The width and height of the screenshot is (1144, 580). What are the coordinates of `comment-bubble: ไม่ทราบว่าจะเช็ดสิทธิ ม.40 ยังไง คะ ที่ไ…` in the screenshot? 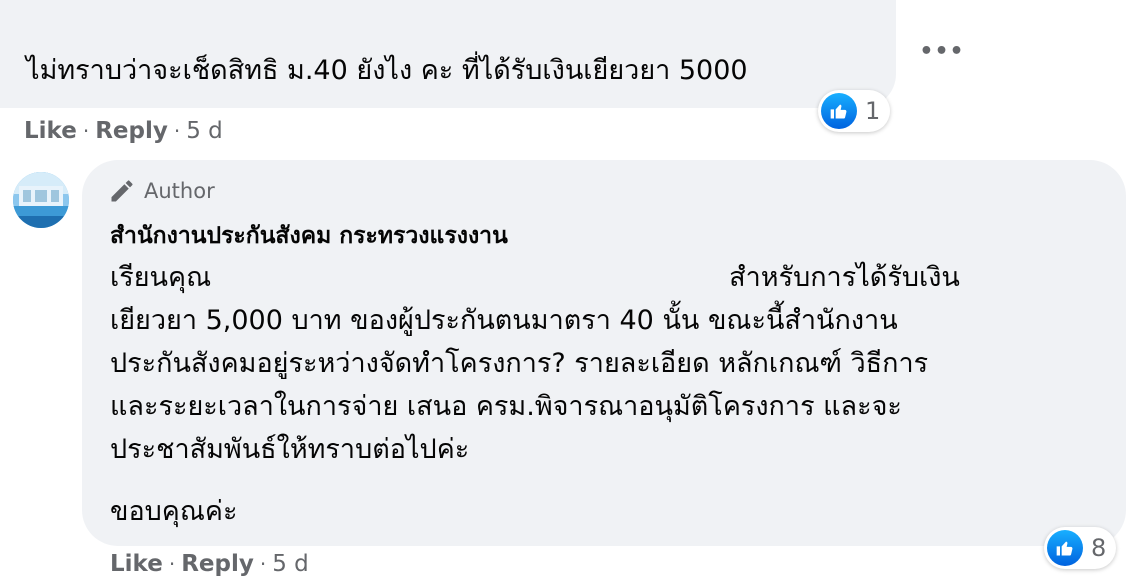 It's located at (448, 54).